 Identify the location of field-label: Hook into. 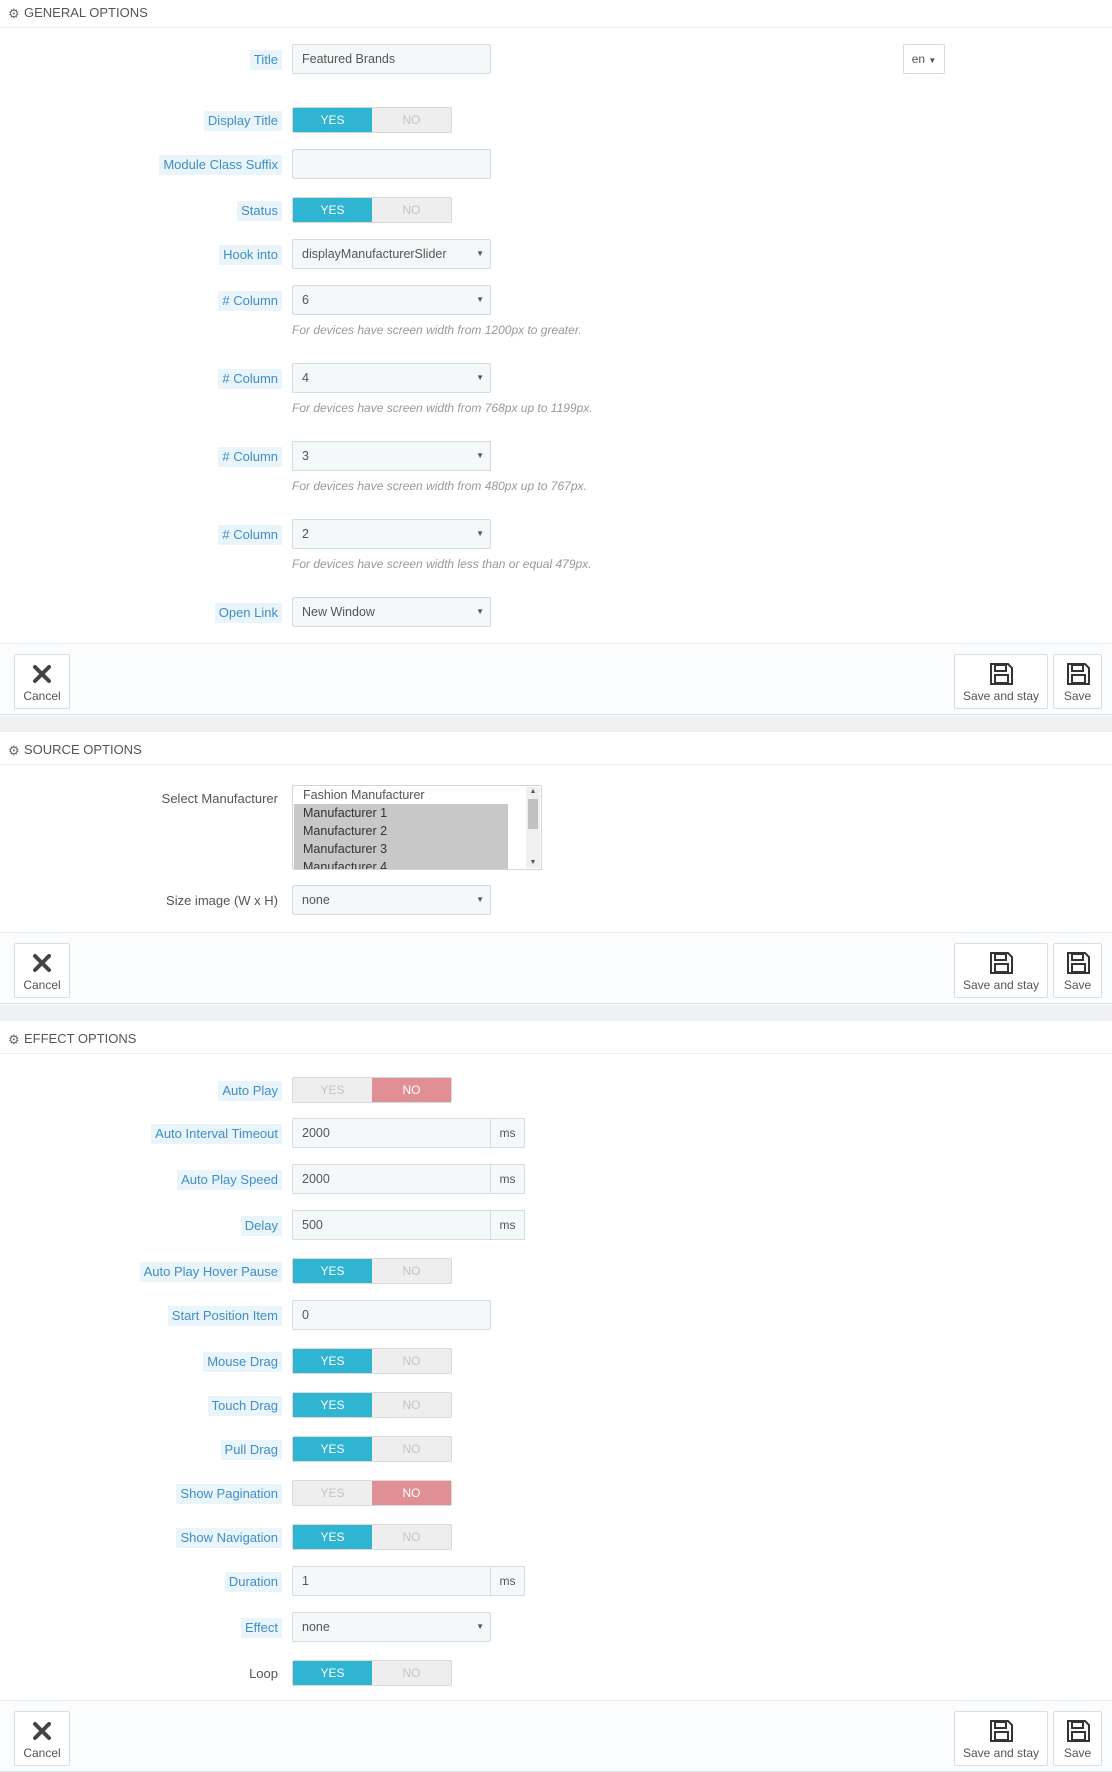
(250, 255).